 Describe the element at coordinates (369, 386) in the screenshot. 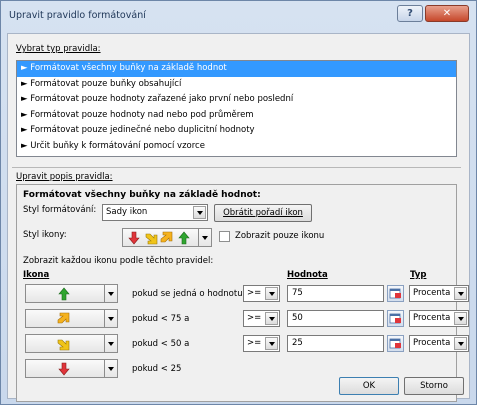

I see `ok-button: OK` at that location.